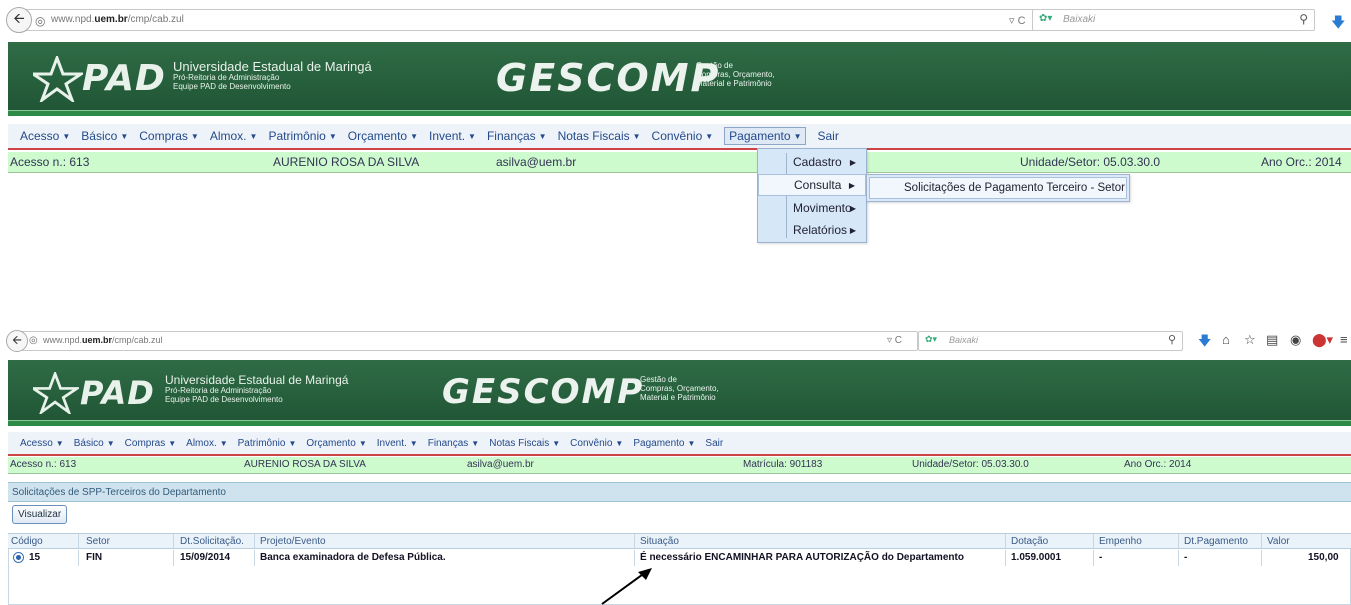 The height and width of the screenshot is (605, 1351). Describe the element at coordinates (626, 586) in the screenshot. I see `annotation-arrow-icon` at that location.